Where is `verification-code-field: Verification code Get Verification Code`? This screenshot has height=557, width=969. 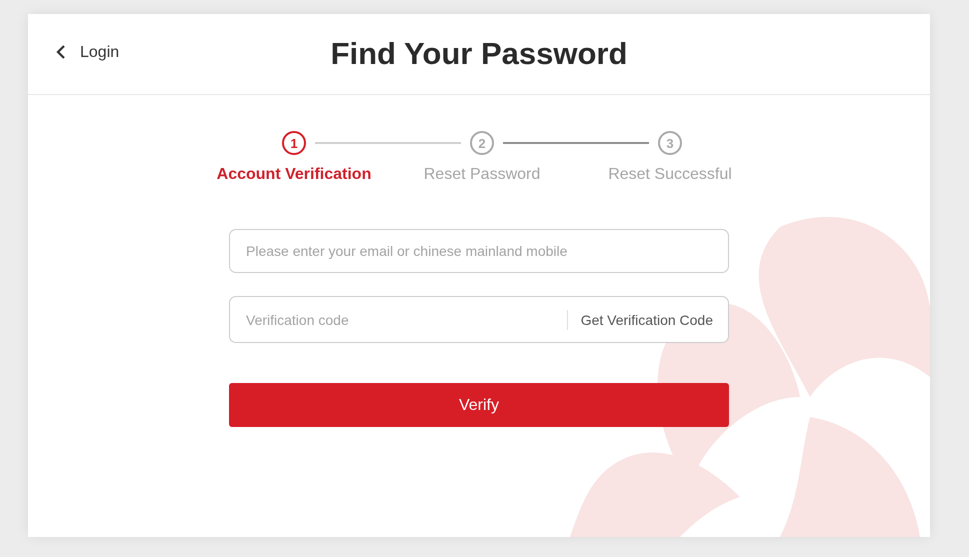
verification-code-field: Verification code Get Verification Code is located at coordinates (479, 319).